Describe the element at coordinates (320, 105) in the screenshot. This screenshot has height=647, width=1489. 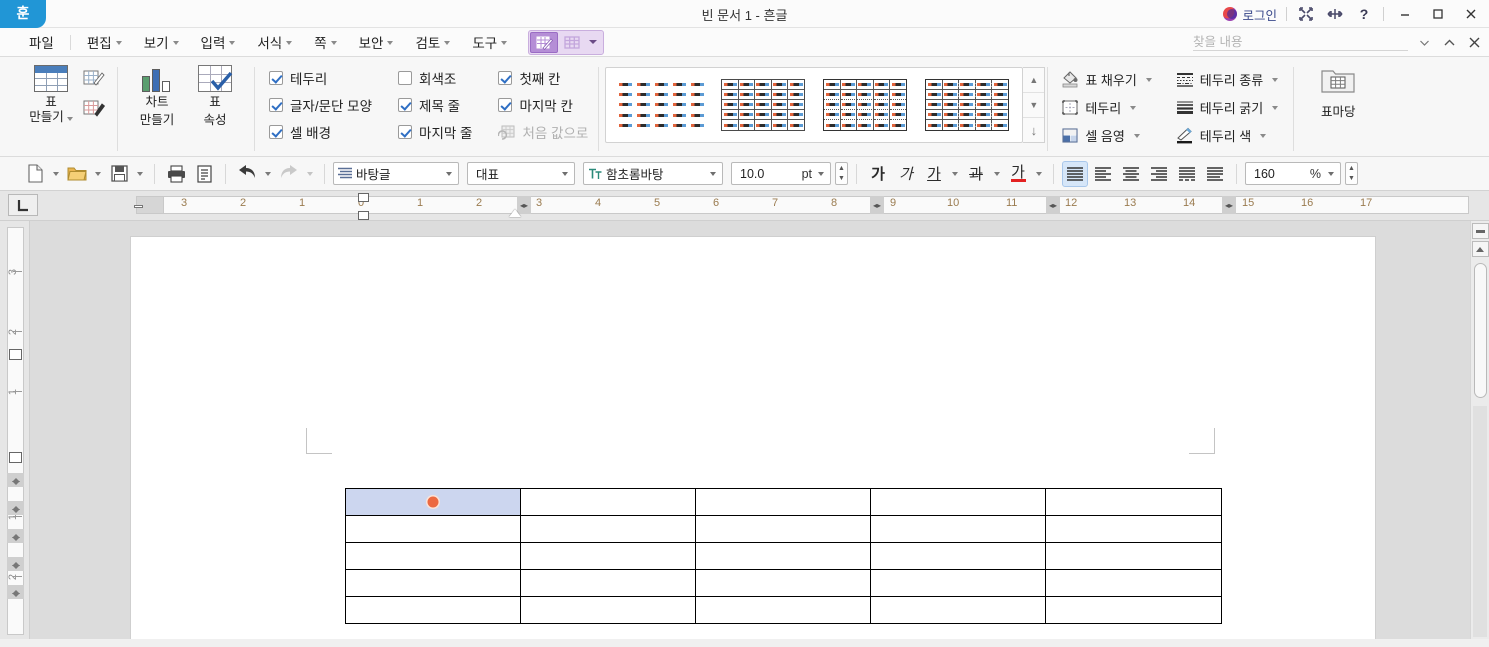
I see `checkbox-char-paragraph-shape: 글자/문단 모양` at that location.